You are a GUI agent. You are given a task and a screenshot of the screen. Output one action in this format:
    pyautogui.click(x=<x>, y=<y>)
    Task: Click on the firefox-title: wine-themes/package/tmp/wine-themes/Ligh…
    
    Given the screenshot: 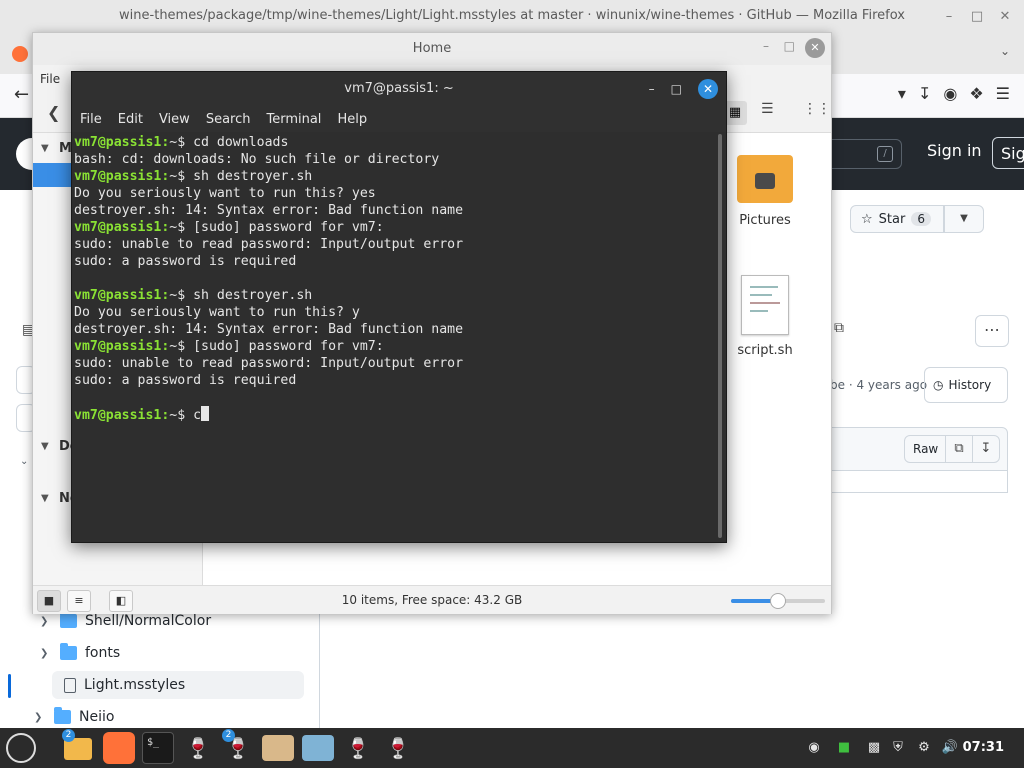 What is the action you would take?
    pyautogui.click(x=512, y=17)
    